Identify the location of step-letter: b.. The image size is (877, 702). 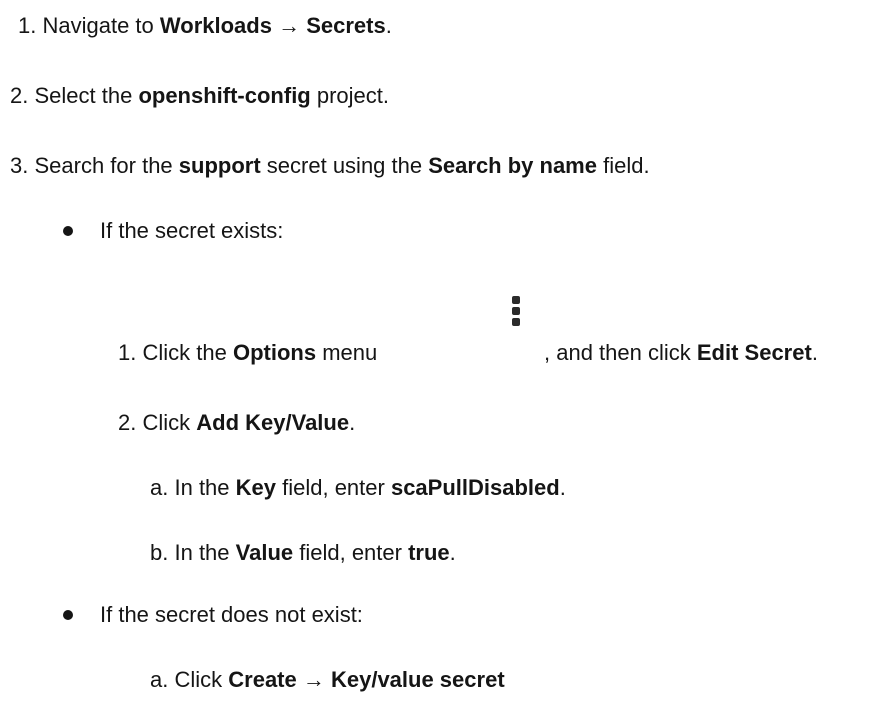
(159, 552).